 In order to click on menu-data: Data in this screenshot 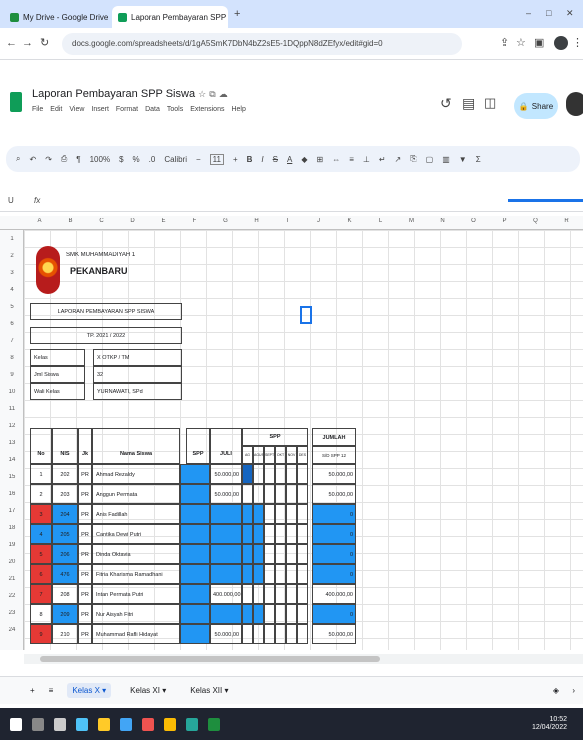, I will do `click(152, 109)`.